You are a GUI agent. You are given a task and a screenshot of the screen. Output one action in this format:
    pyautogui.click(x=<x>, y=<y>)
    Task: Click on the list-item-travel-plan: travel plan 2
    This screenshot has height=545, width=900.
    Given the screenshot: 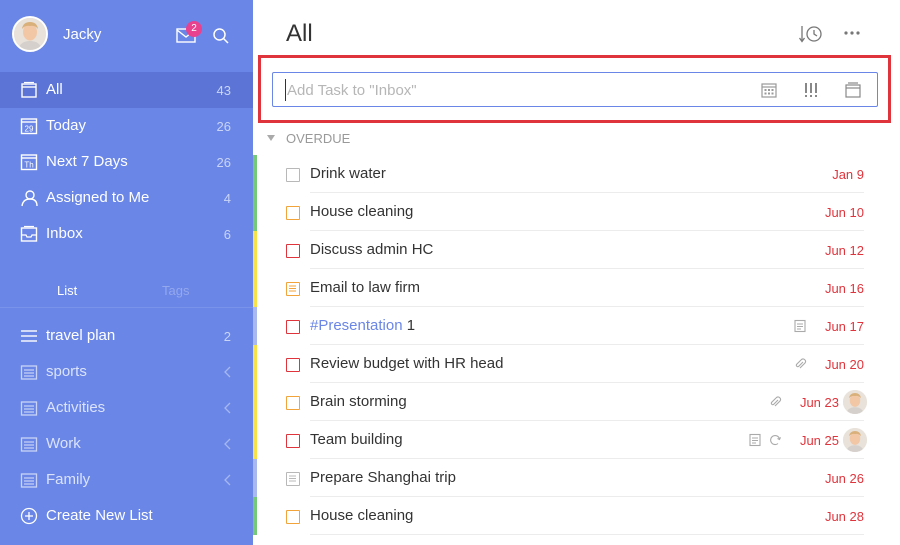 What is the action you would take?
    pyautogui.click(x=126, y=336)
    